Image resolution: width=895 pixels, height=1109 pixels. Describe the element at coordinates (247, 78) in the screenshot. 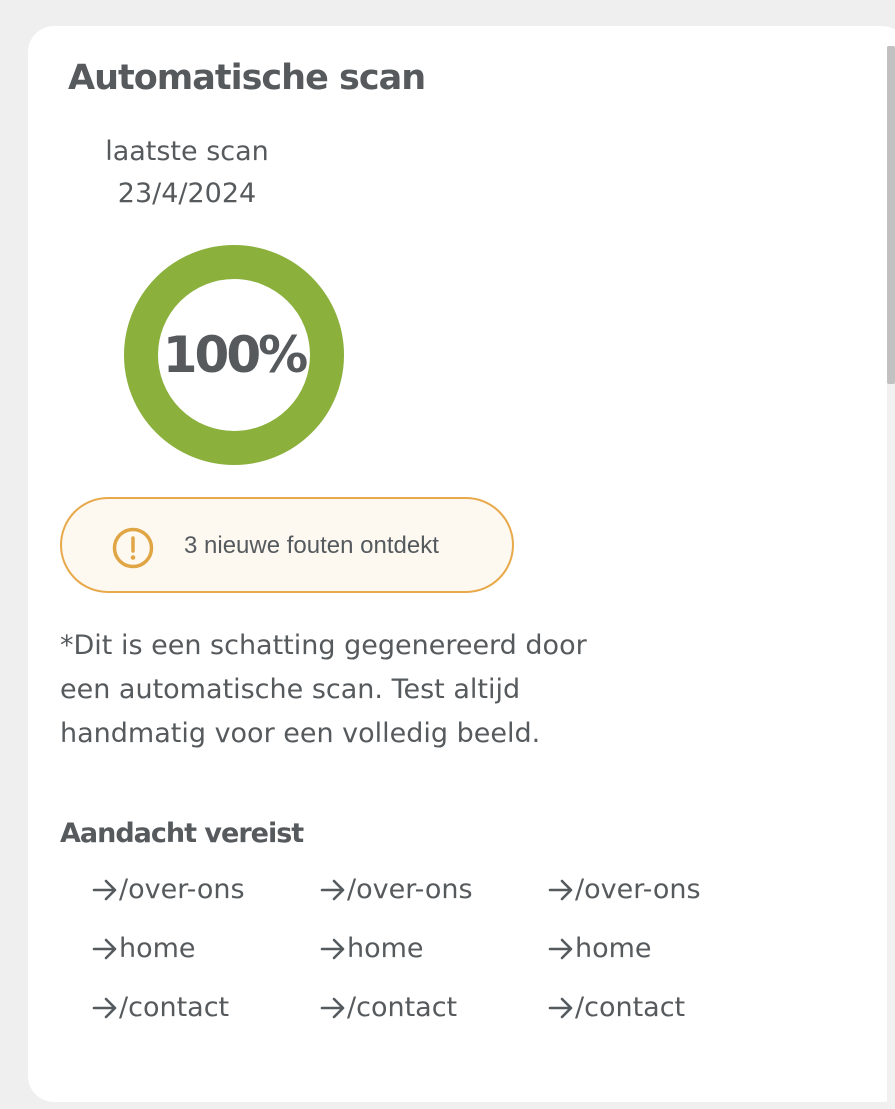

I see `card-title: Automatische scan` at that location.